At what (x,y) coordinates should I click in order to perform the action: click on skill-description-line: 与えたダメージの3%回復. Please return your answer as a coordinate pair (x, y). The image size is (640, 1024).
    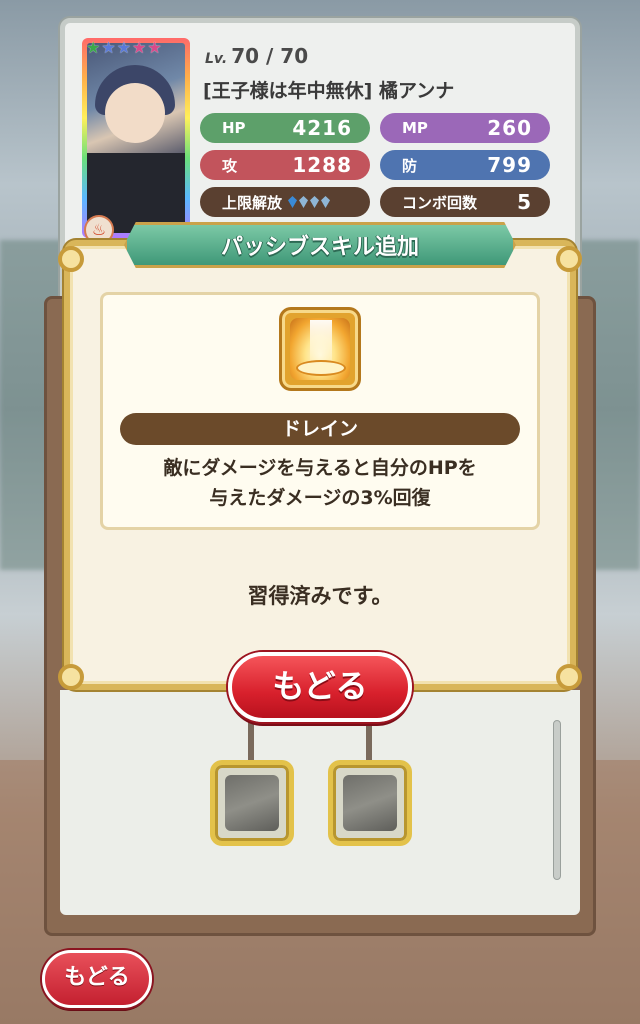
    Looking at the image, I should click on (320, 498).